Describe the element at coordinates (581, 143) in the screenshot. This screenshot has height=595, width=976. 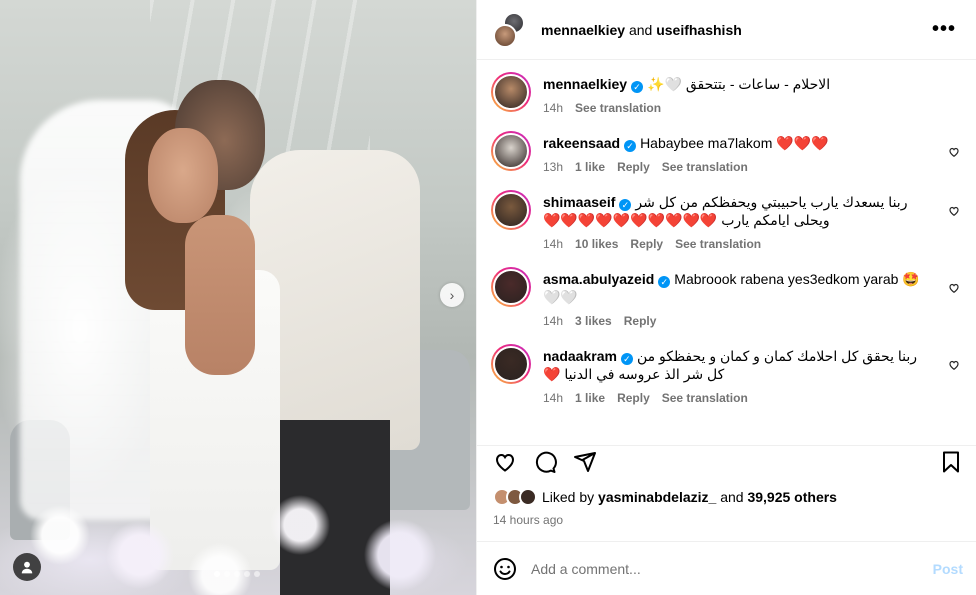
I see `comment-username: rakeensaad` at that location.